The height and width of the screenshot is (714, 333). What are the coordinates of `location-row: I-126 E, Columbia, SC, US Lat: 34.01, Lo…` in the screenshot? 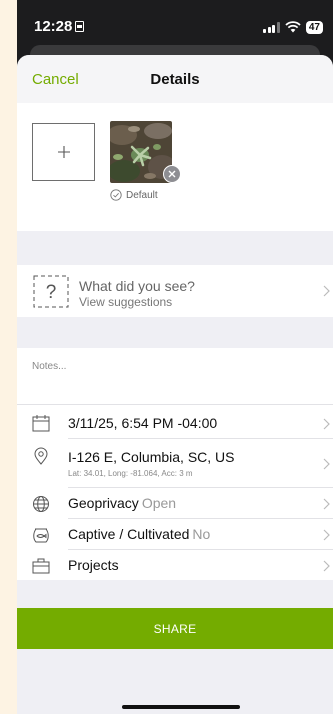 It's located at (175, 463).